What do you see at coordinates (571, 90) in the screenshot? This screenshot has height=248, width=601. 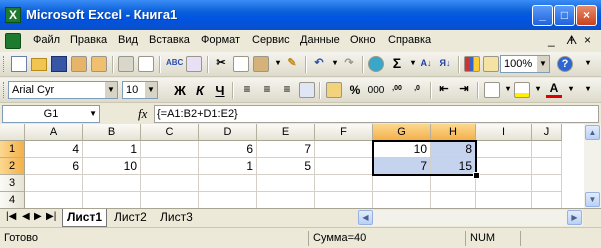 I see `font-color-dropdown-icon: ▾` at bounding box center [571, 90].